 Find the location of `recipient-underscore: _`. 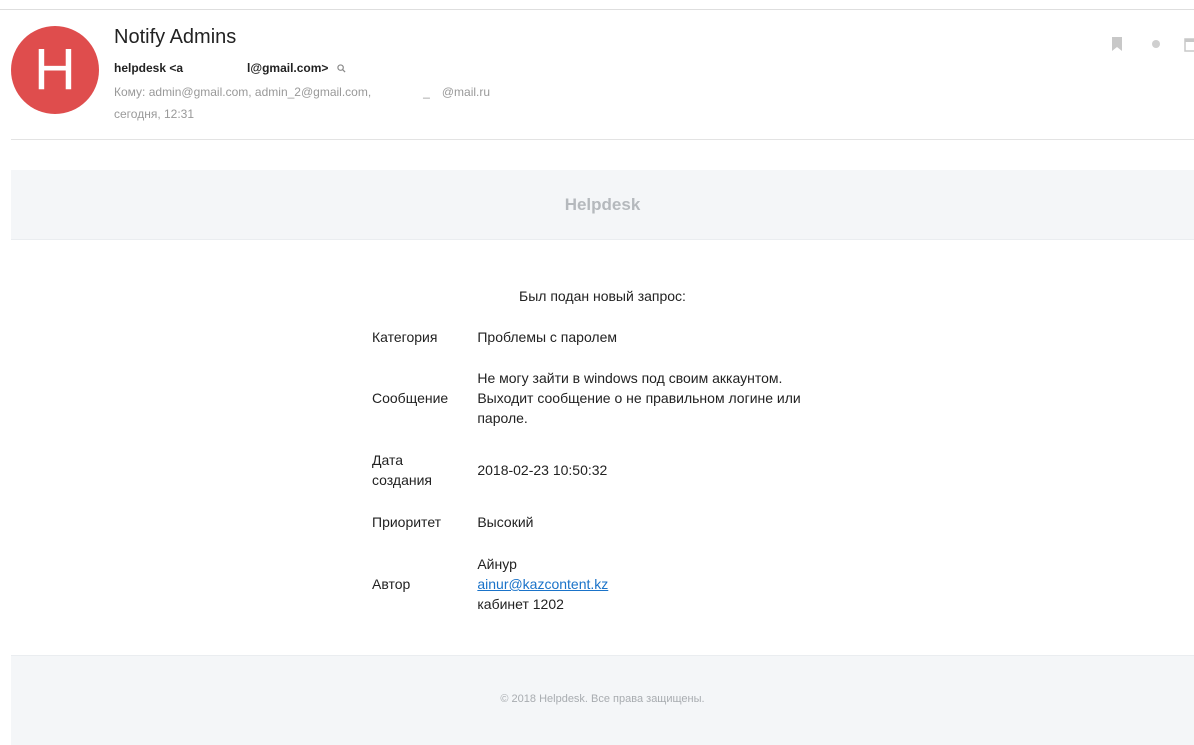

recipient-underscore: _ is located at coordinates (426, 92).